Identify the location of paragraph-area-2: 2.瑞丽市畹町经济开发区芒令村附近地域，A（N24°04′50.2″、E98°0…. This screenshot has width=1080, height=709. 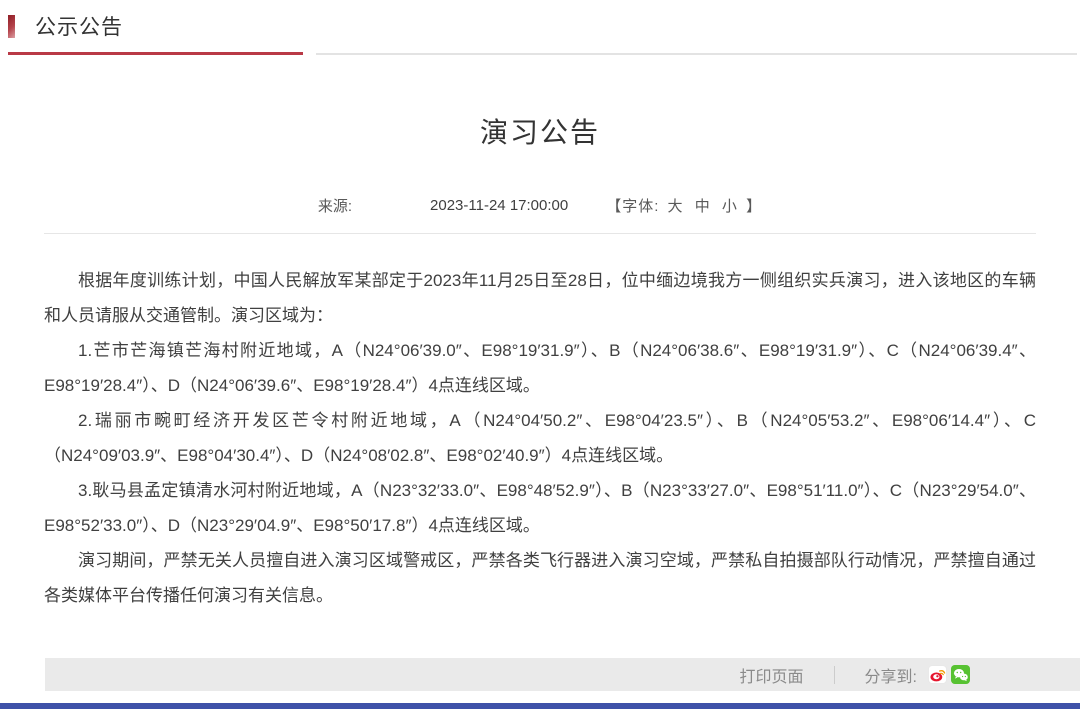
(540, 438).